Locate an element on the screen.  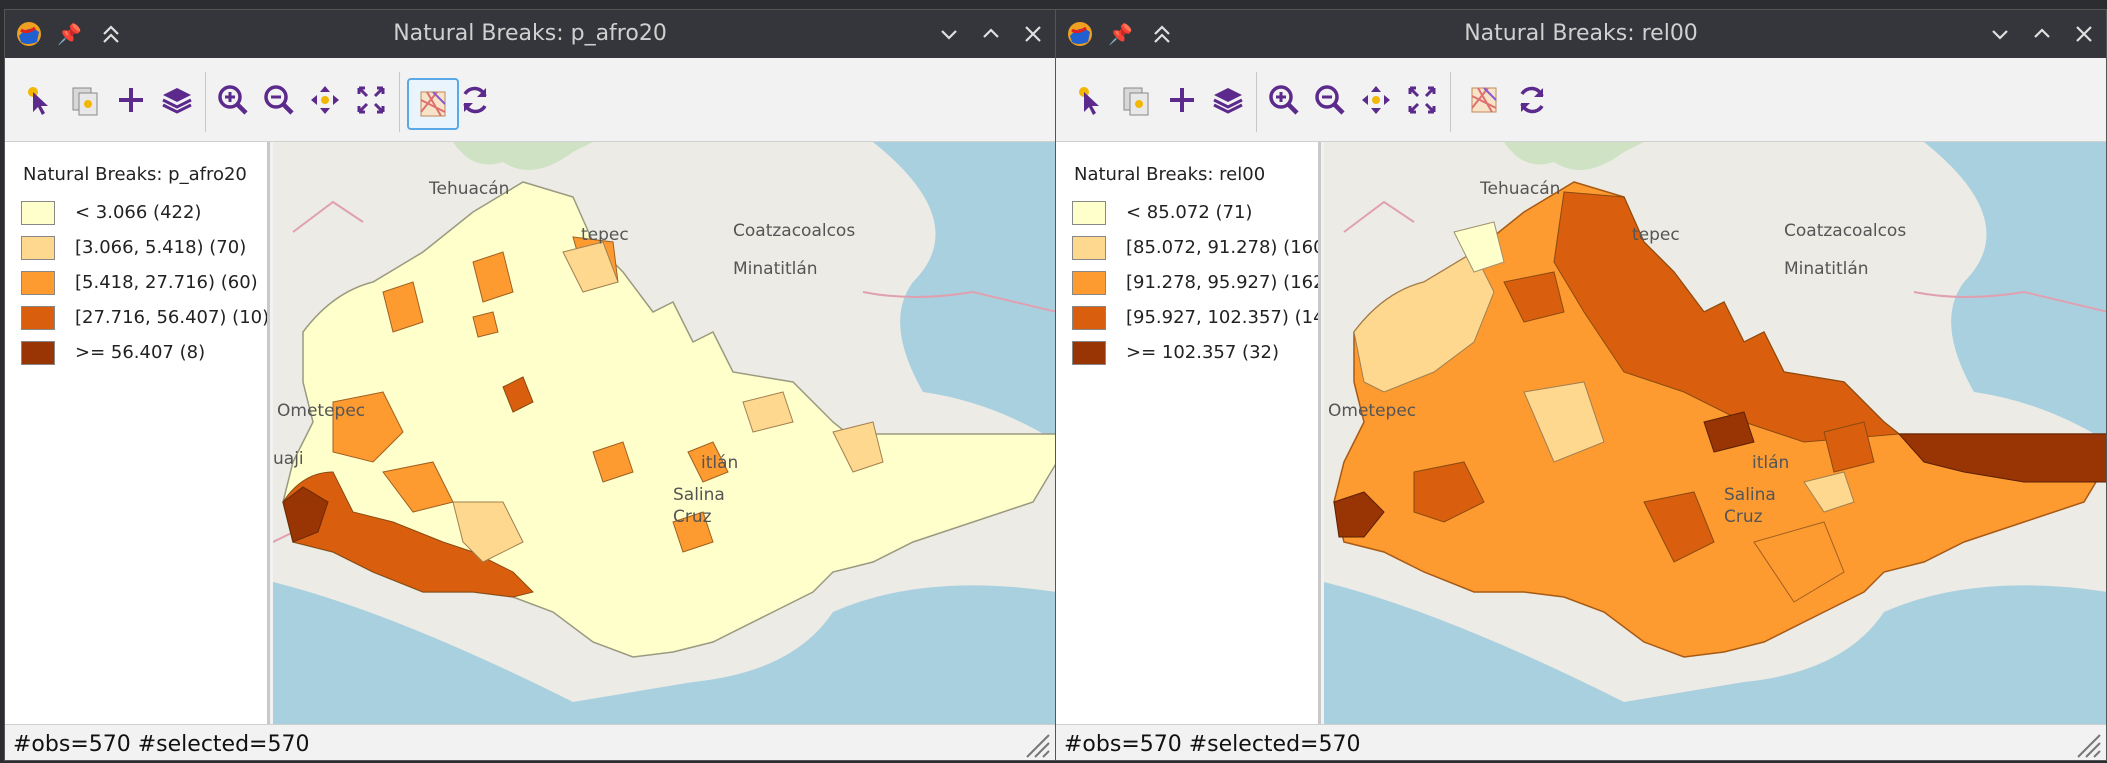
legend-title: Natural Breaks: rel00 is located at coordinates (1170, 174).